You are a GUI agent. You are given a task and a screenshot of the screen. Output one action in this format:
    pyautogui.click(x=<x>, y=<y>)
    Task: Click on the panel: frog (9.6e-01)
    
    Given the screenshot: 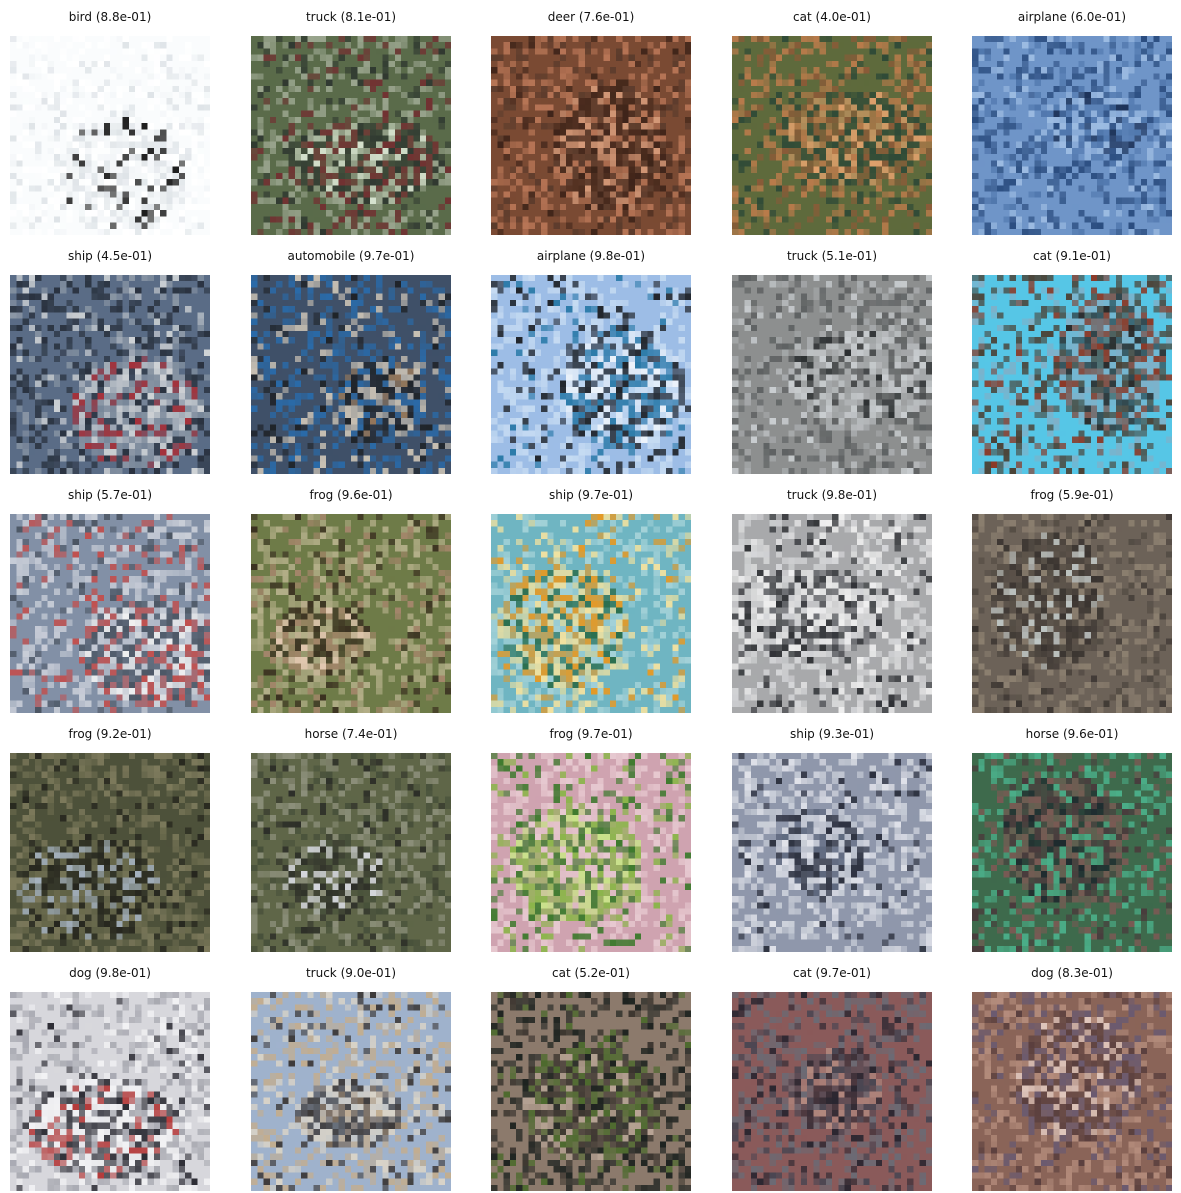 What is the action you would take?
    pyautogui.click(x=351, y=600)
    